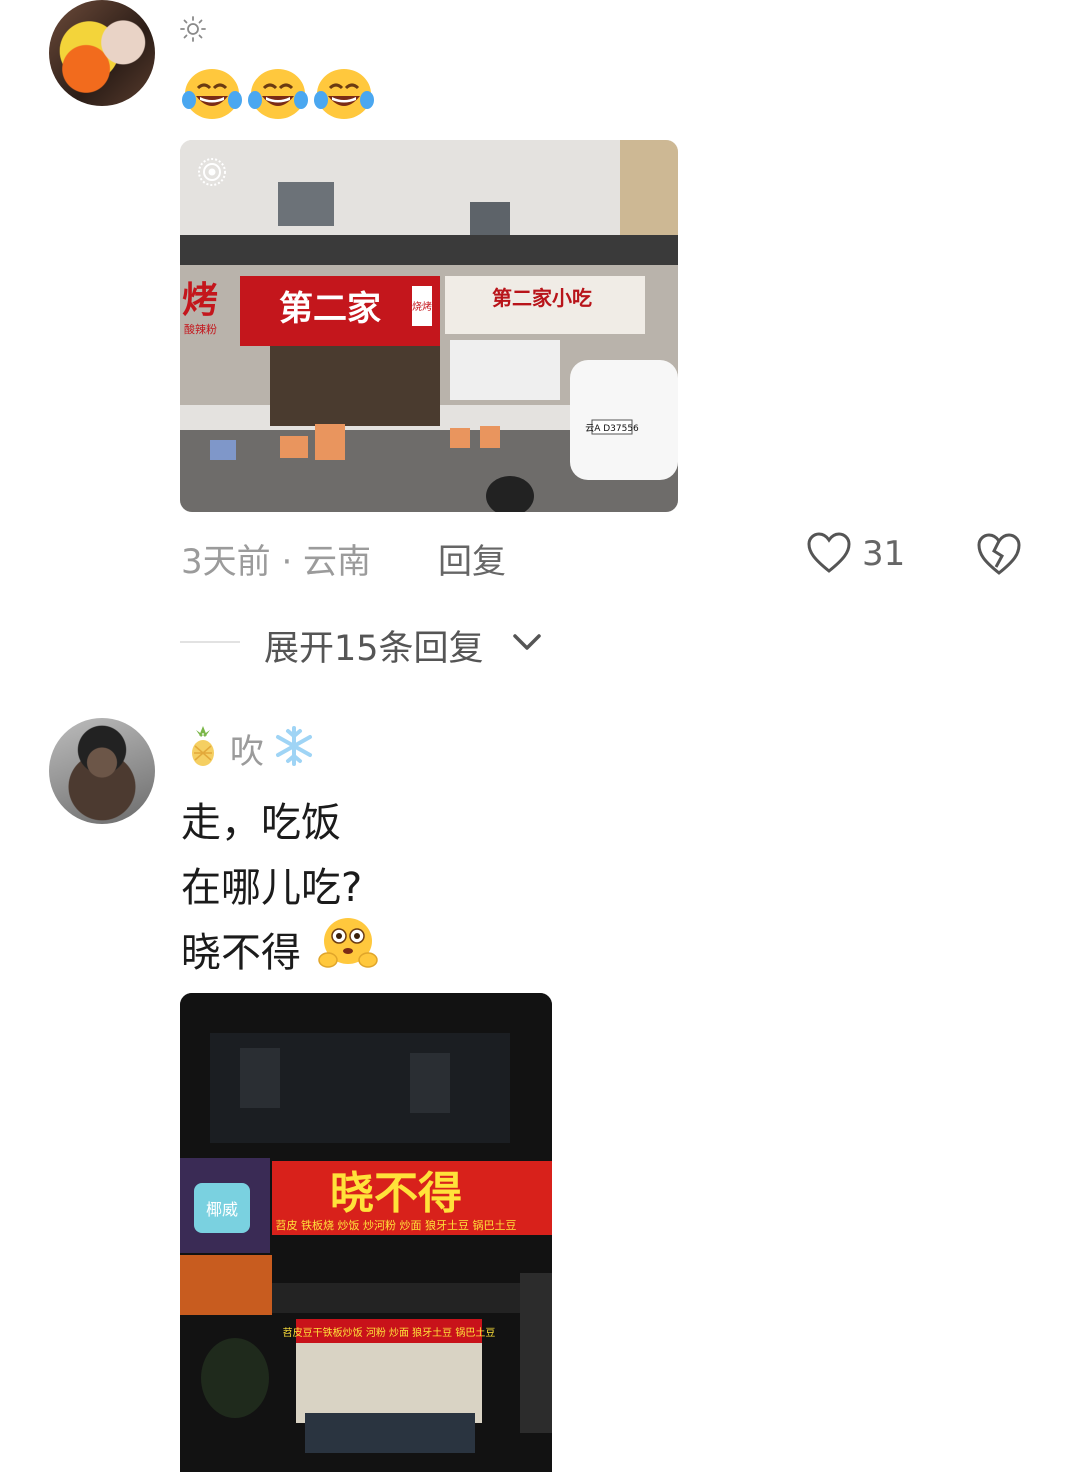  What do you see at coordinates (472, 558) in the screenshot?
I see `reply-button: 回复` at bounding box center [472, 558].